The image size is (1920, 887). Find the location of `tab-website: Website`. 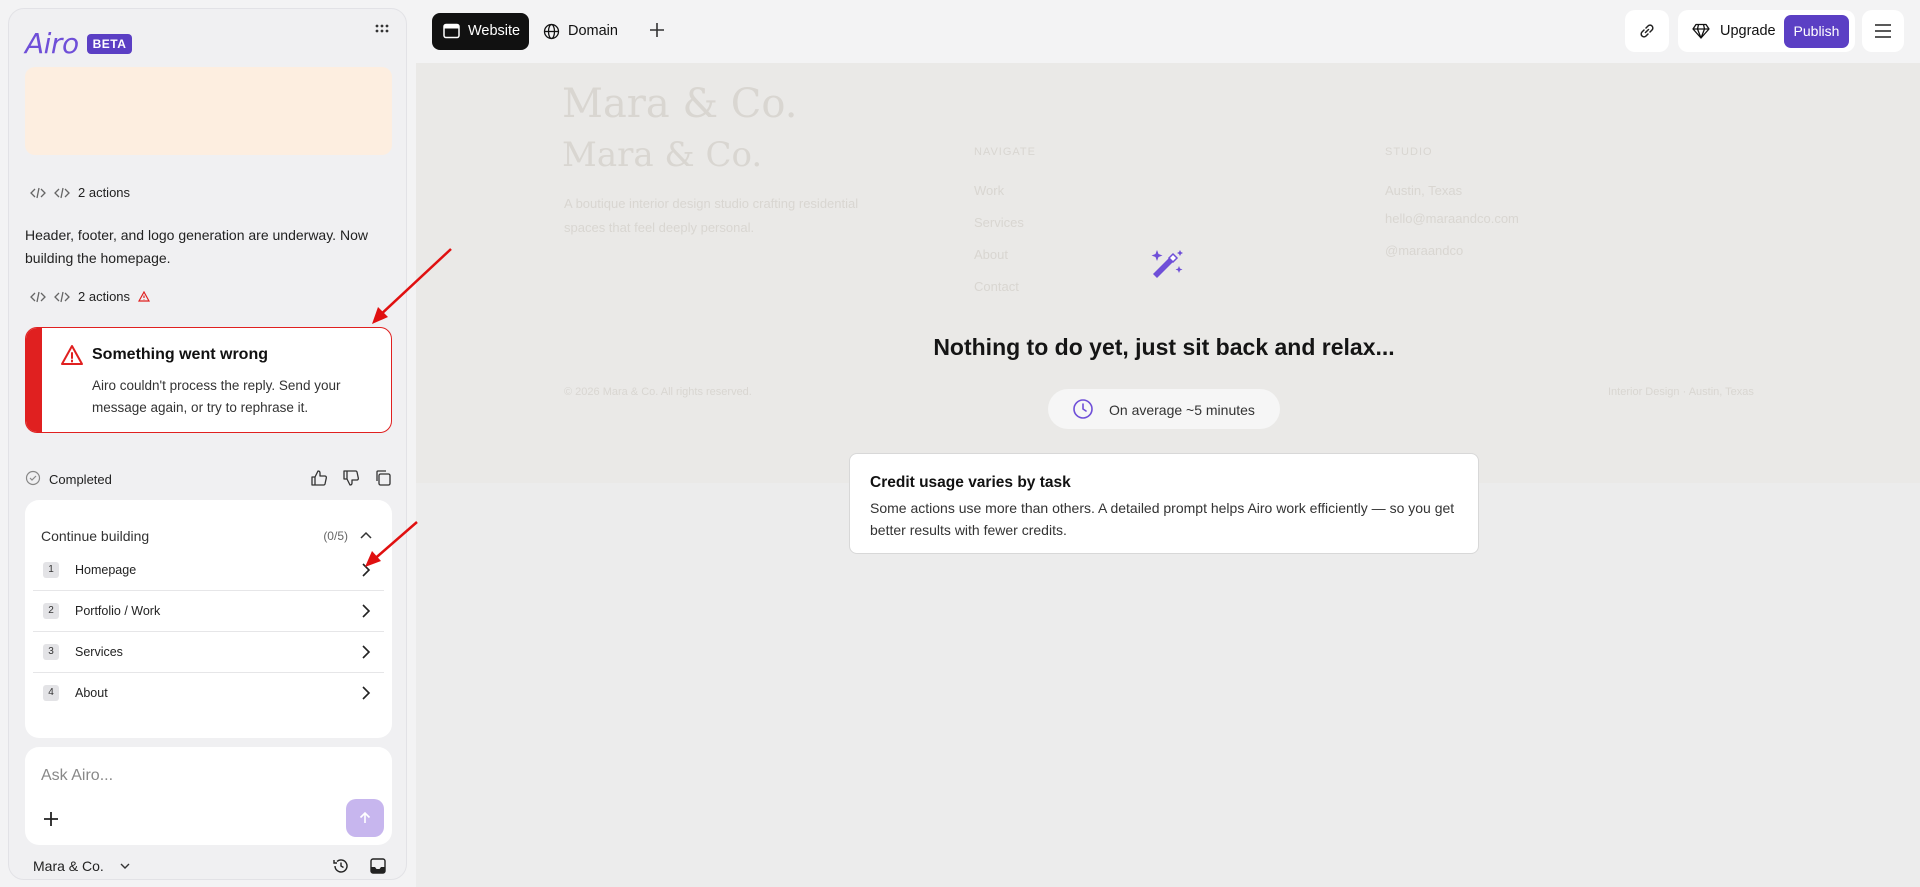

tab-website: Website is located at coordinates (480, 31).